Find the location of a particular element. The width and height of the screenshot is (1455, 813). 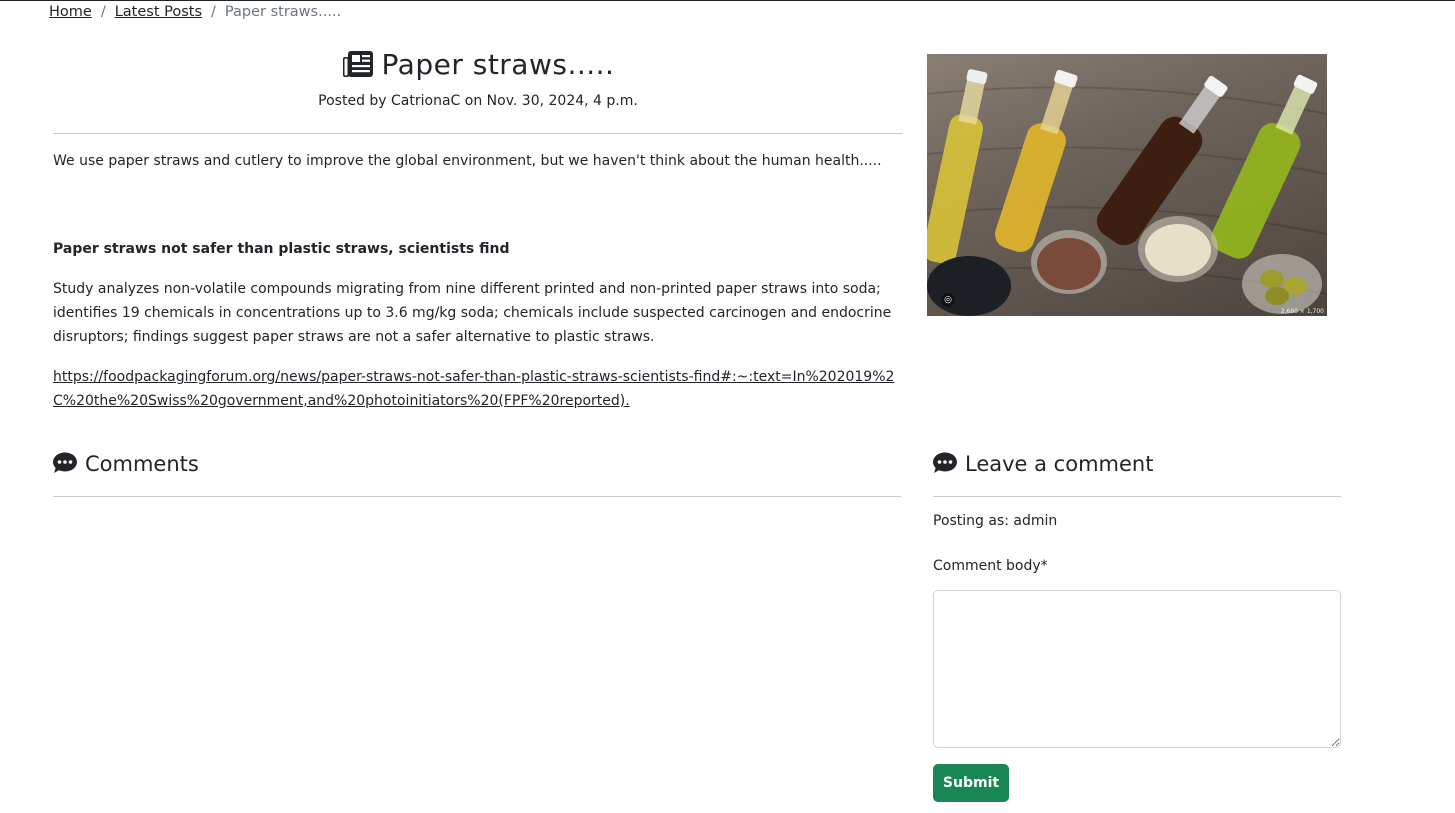

leave-comment-heading: Leave a comment is located at coordinates (1043, 464).